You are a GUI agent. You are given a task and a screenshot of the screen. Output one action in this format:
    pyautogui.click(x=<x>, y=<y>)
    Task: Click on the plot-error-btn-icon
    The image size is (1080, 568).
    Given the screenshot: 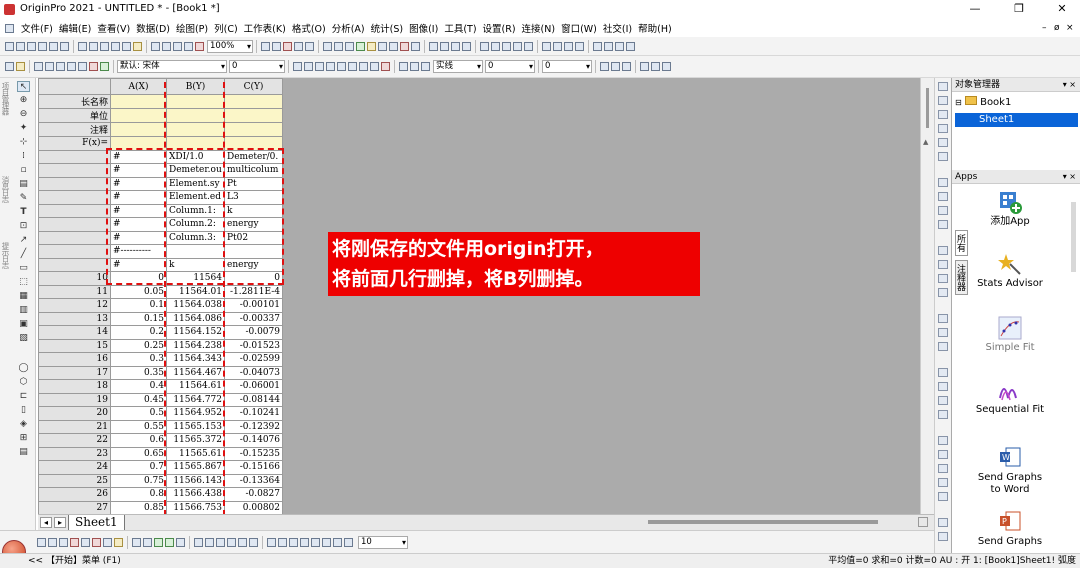 What is the action you would take?
    pyautogui.click(x=96, y=542)
    